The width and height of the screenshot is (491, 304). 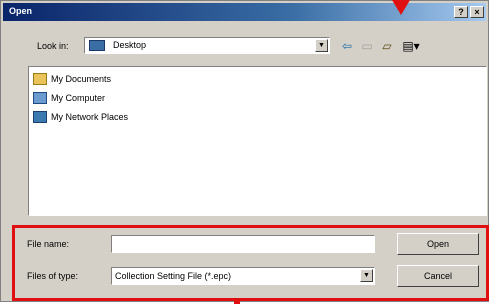 What do you see at coordinates (207, 45) in the screenshot?
I see `look-in-combo: Desktop ▼` at bounding box center [207, 45].